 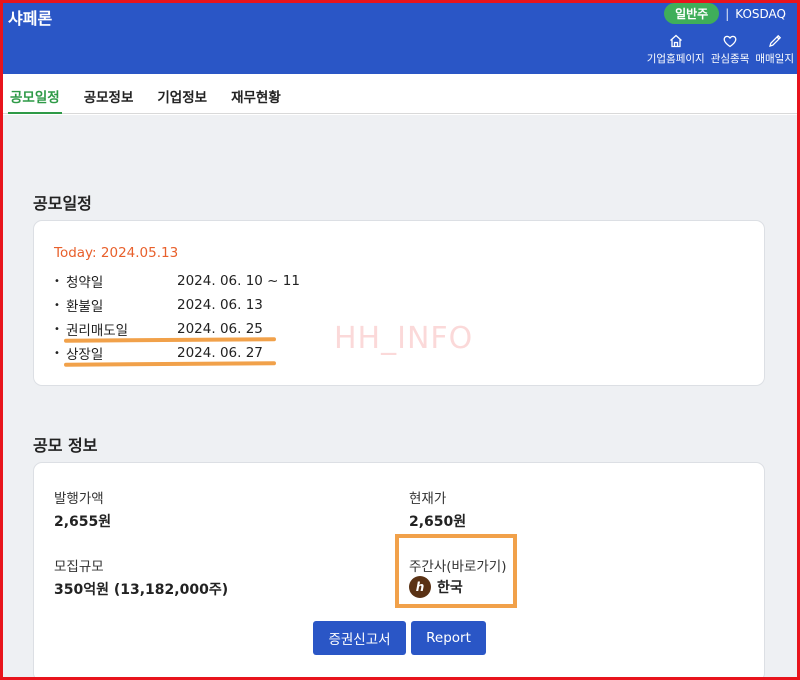 I want to click on schedule-item: • 환불일 2024. 06. 13, so click(x=158, y=305).